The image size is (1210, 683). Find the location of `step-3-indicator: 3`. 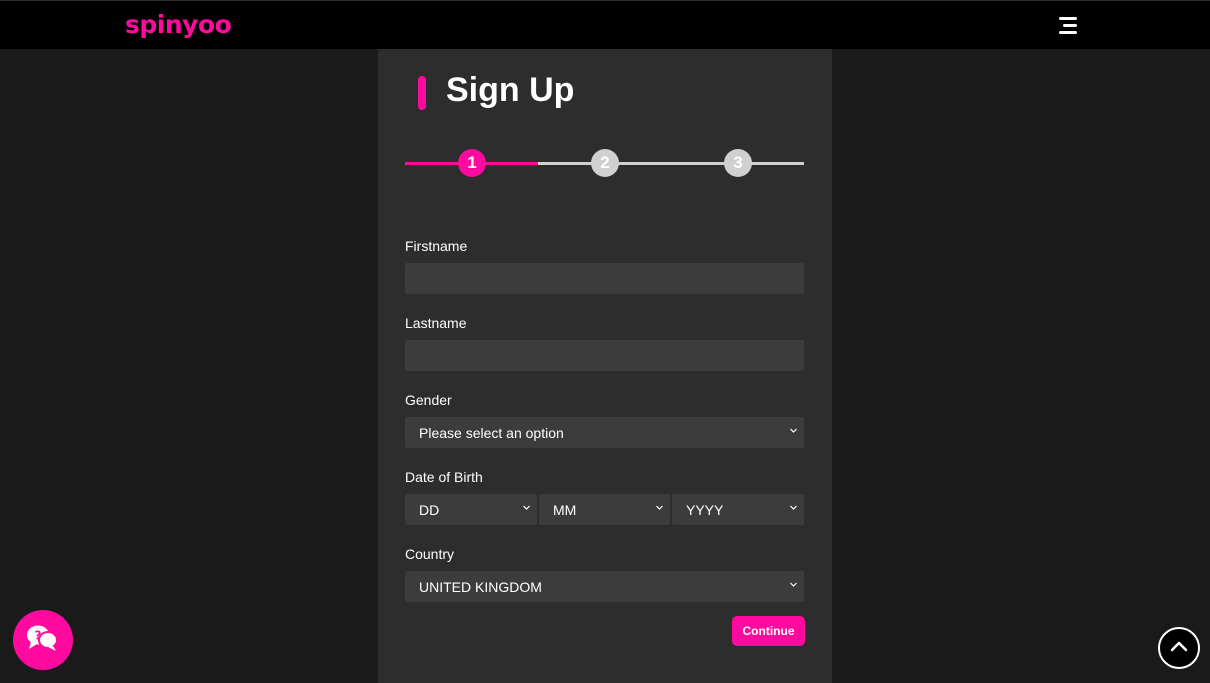

step-3-indicator: 3 is located at coordinates (738, 163).